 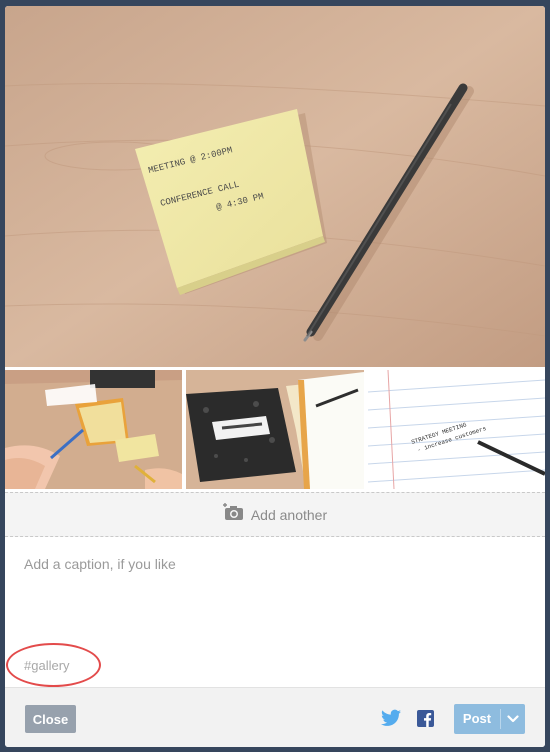 What do you see at coordinates (50, 719) in the screenshot?
I see `close-button: Close` at bounding box center [50, 719].